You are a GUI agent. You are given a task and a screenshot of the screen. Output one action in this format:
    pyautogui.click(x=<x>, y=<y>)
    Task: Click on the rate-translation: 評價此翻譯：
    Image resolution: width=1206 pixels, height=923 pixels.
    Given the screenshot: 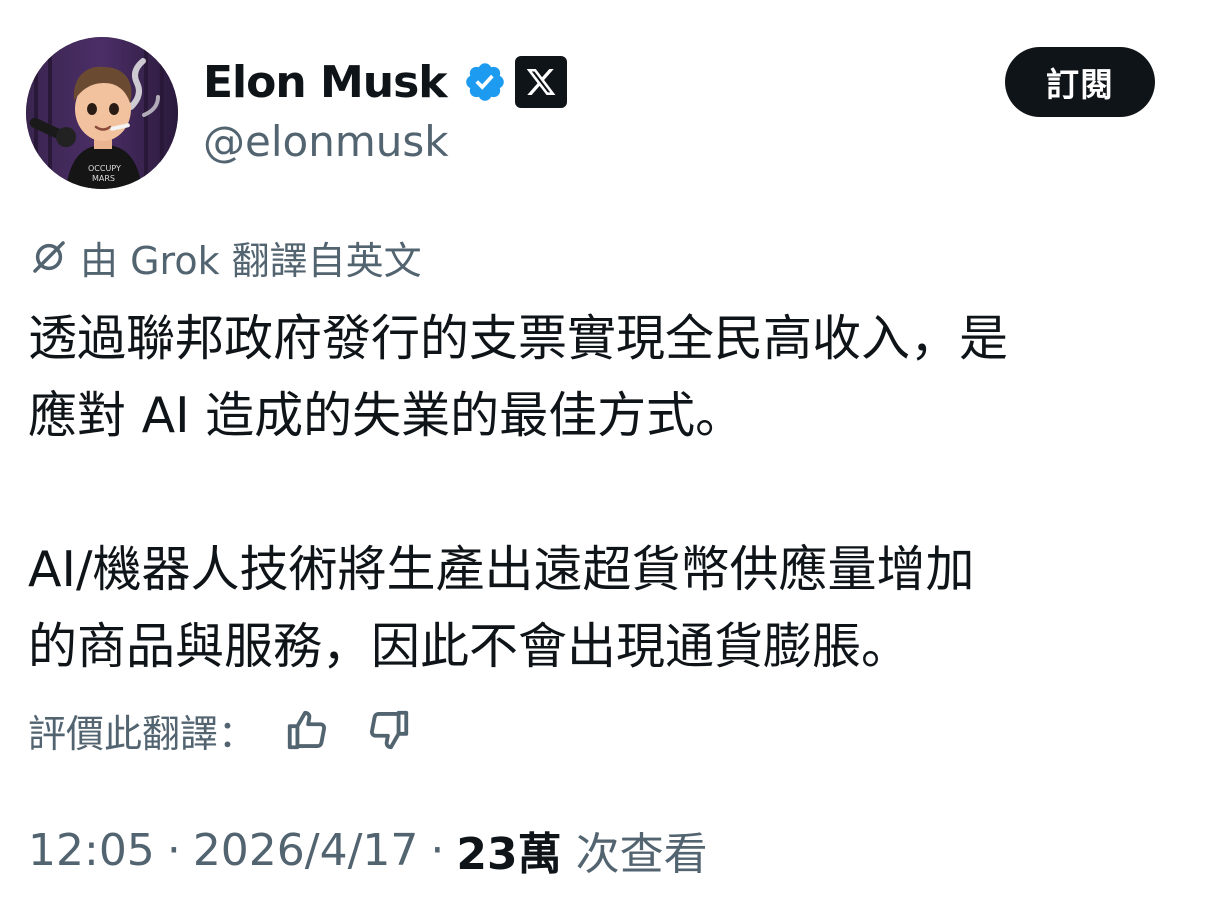 What is the action you would take?
    pyautogui.click(x=220, y=730)
    